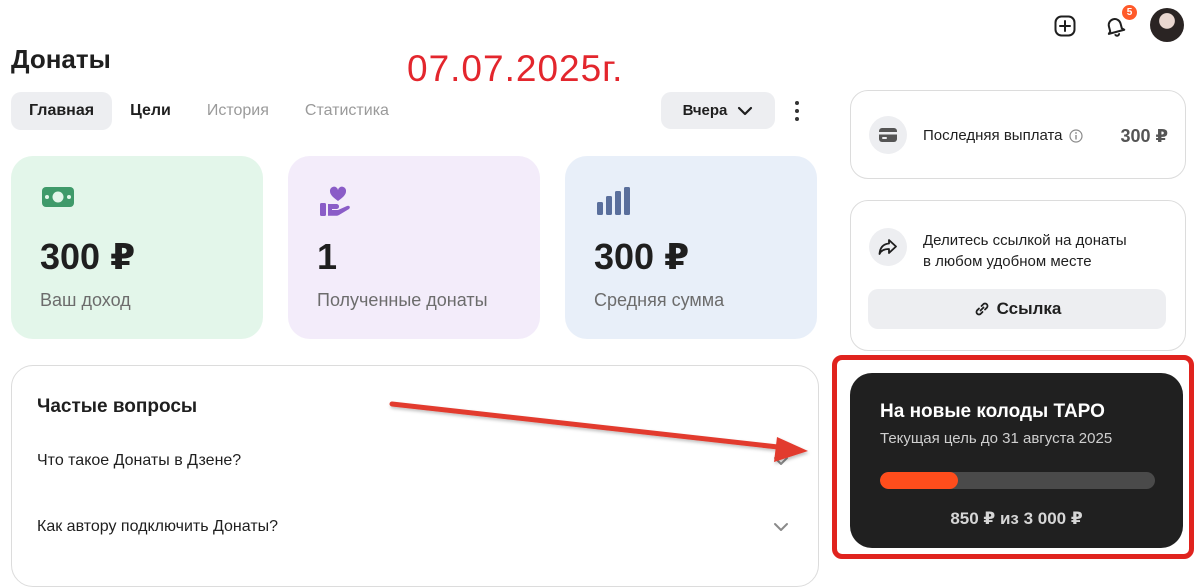 The width and height of the screenshot is (1200, 587). What do you see at coordinates (117, 406) in the screenshot?
I see `faq-title: Частые вопросы` at bounding box center [117, 406].